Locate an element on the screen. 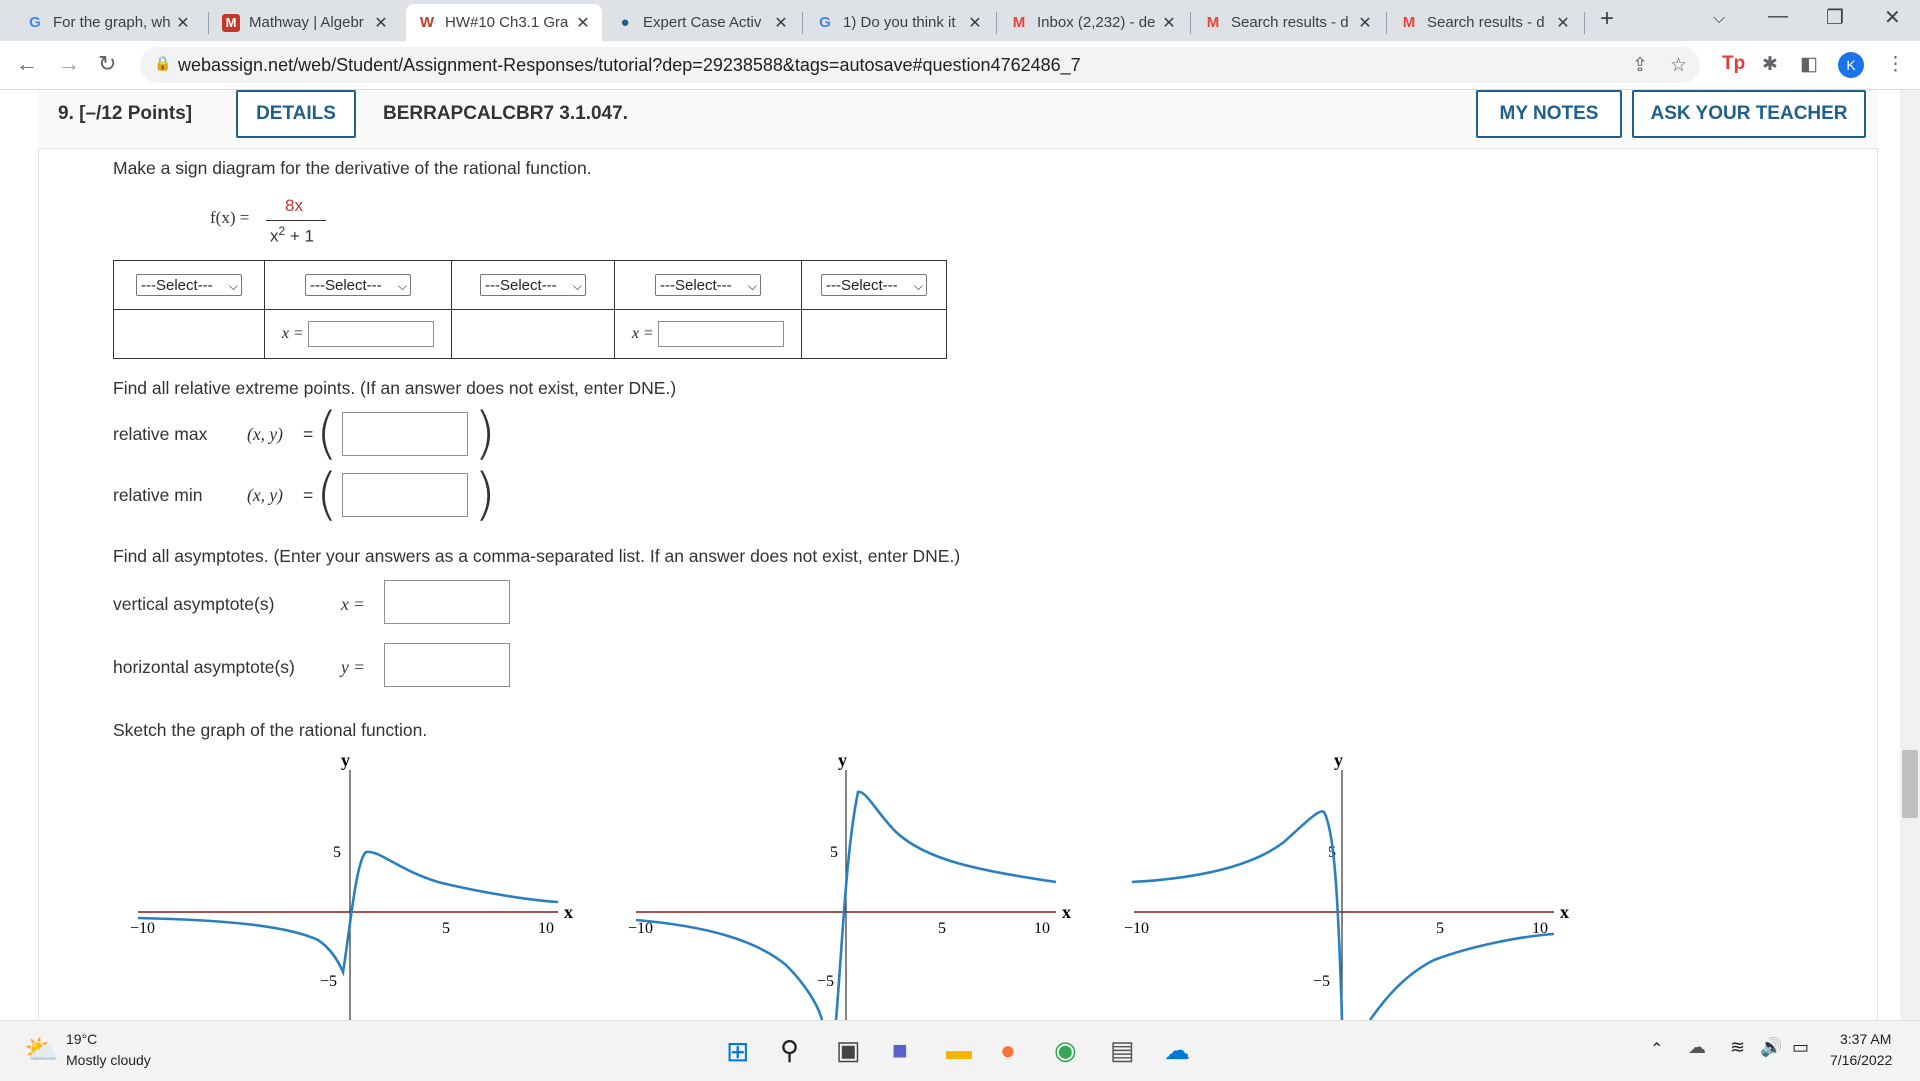 Image resolution: width=1920 pixels, height=1081 pixels. file-explorer-icon: ▬ is located at coordinates (959, 1050).